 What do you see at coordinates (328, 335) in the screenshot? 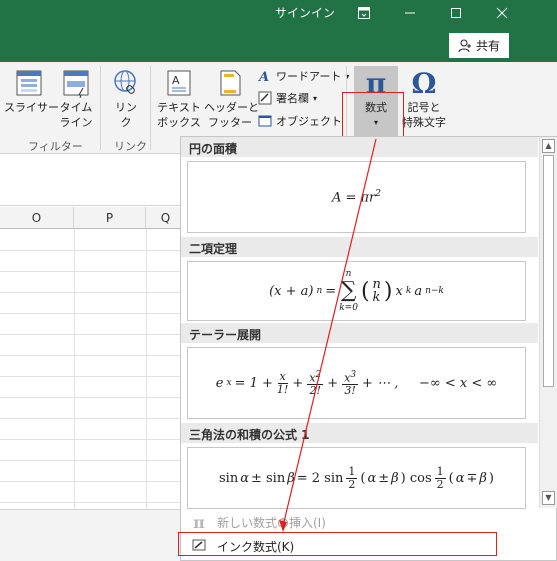
I see `annotation-arrow` at bounding box center [328, 335].